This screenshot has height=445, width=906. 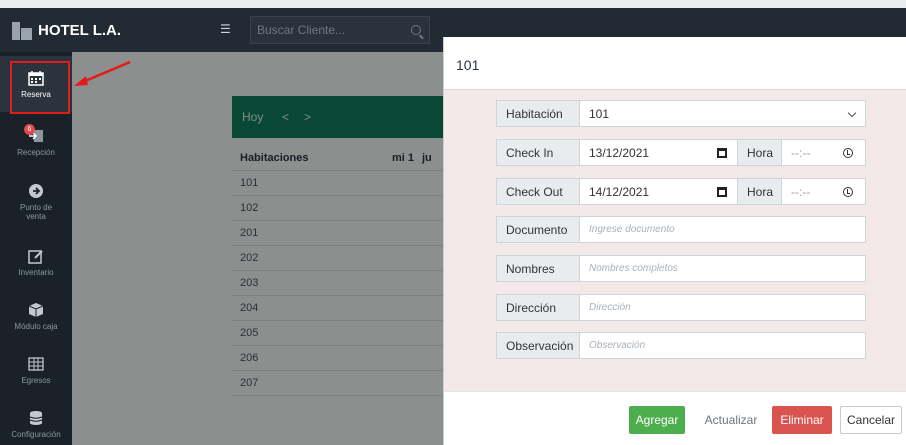 I want to click on menu-toggle-icon: ☰, so click(x=226, y=29).